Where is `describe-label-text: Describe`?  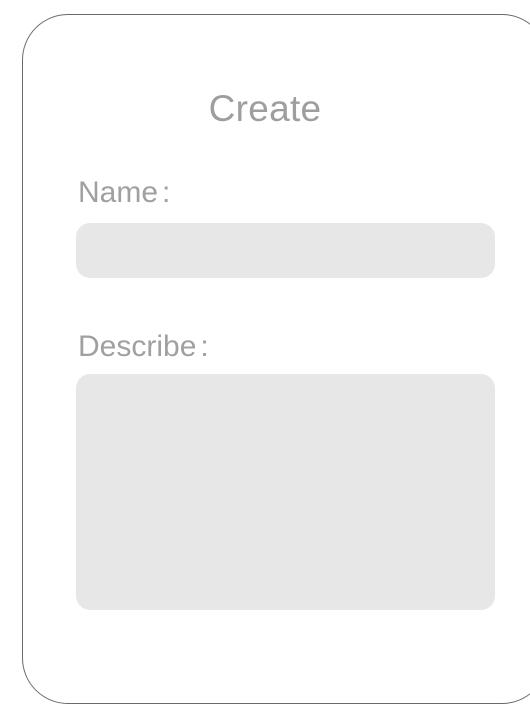 describe-label-text: Describe is located at coordinates (137, 346).